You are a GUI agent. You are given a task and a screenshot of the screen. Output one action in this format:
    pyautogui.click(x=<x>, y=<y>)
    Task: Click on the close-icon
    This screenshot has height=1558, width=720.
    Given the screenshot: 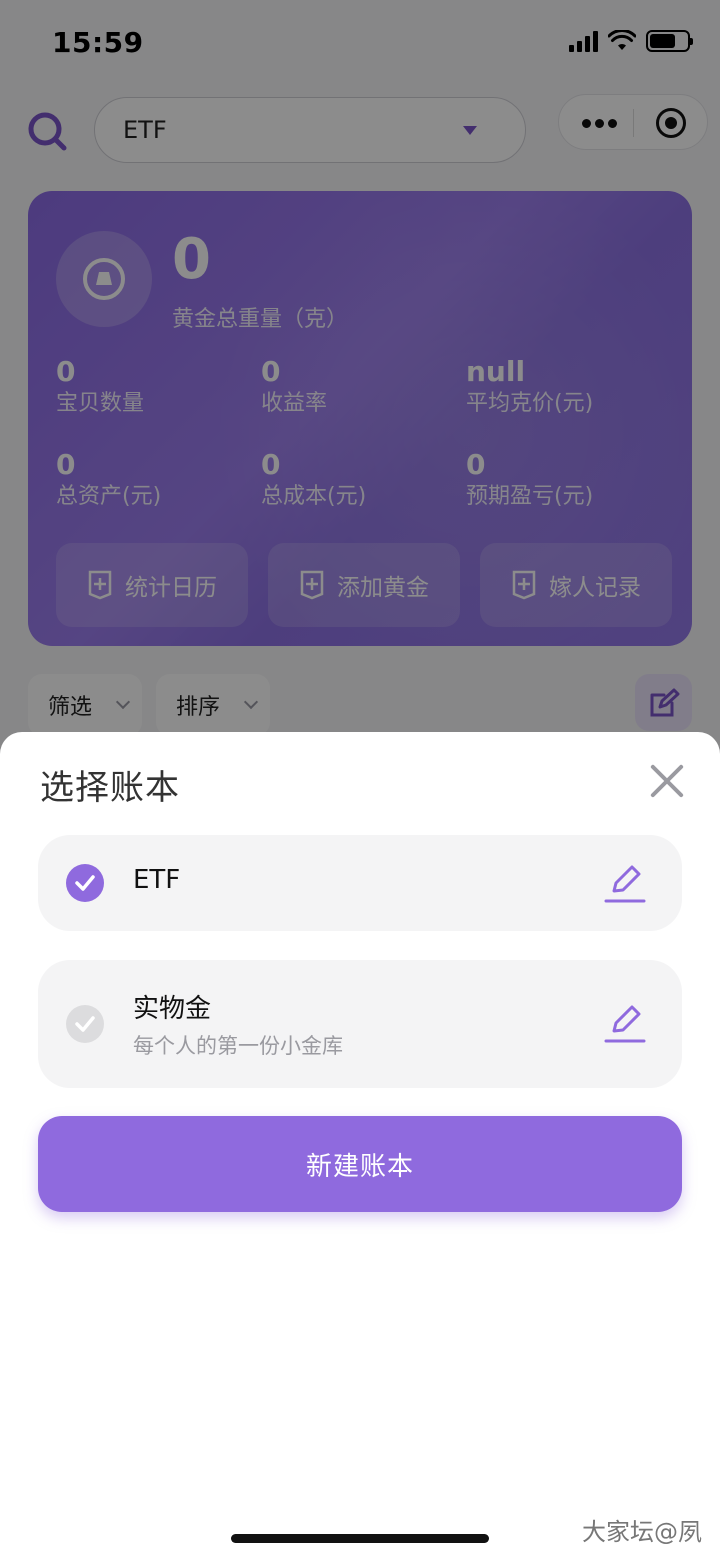 What is the action you would take?
    pyautogui.click(x=667, y=781)
    